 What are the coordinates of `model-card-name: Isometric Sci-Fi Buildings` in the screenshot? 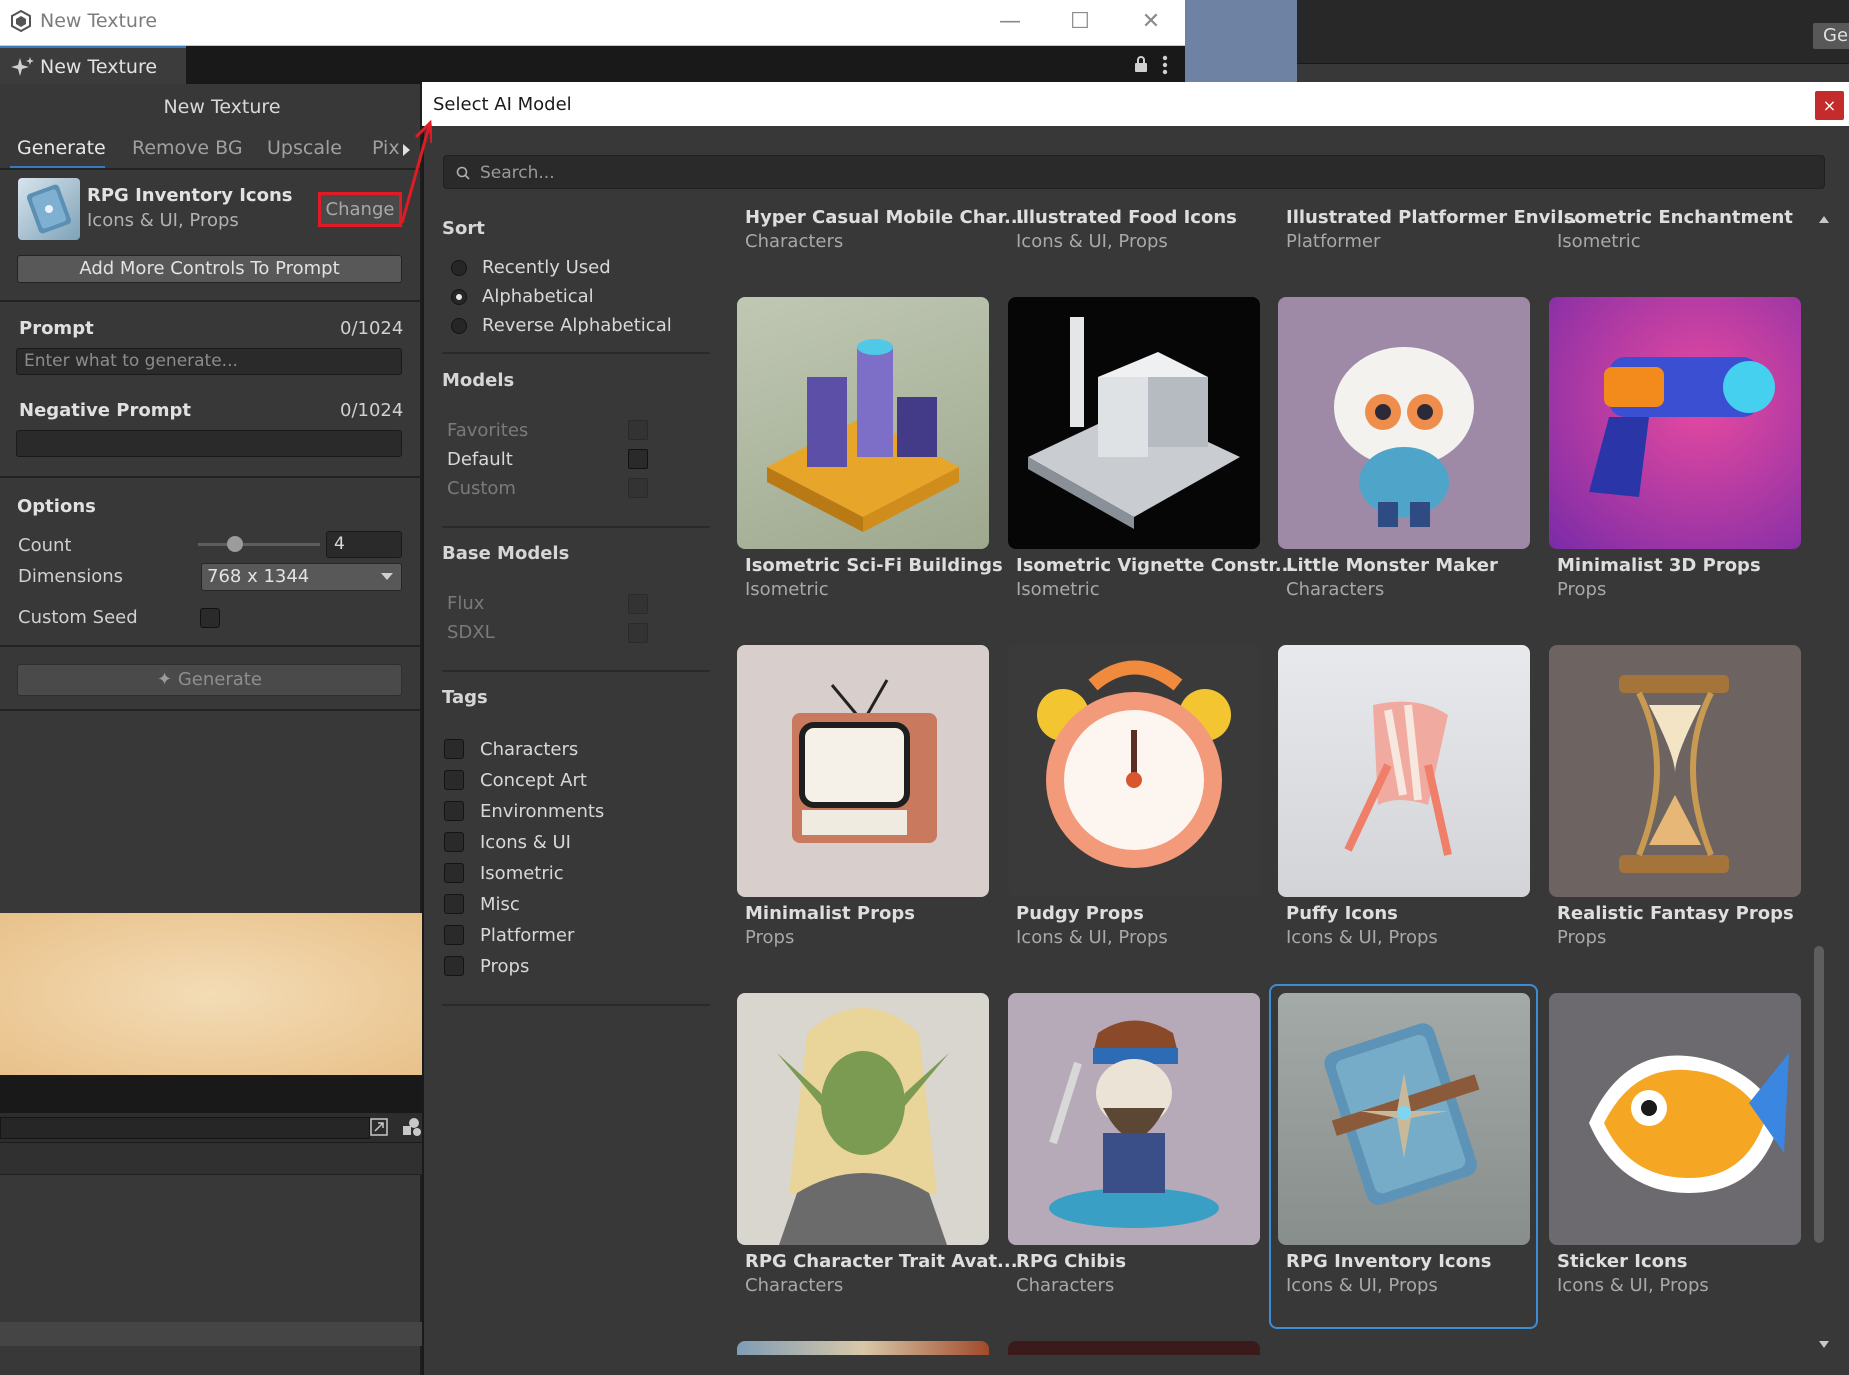 It's located at (874, 565).